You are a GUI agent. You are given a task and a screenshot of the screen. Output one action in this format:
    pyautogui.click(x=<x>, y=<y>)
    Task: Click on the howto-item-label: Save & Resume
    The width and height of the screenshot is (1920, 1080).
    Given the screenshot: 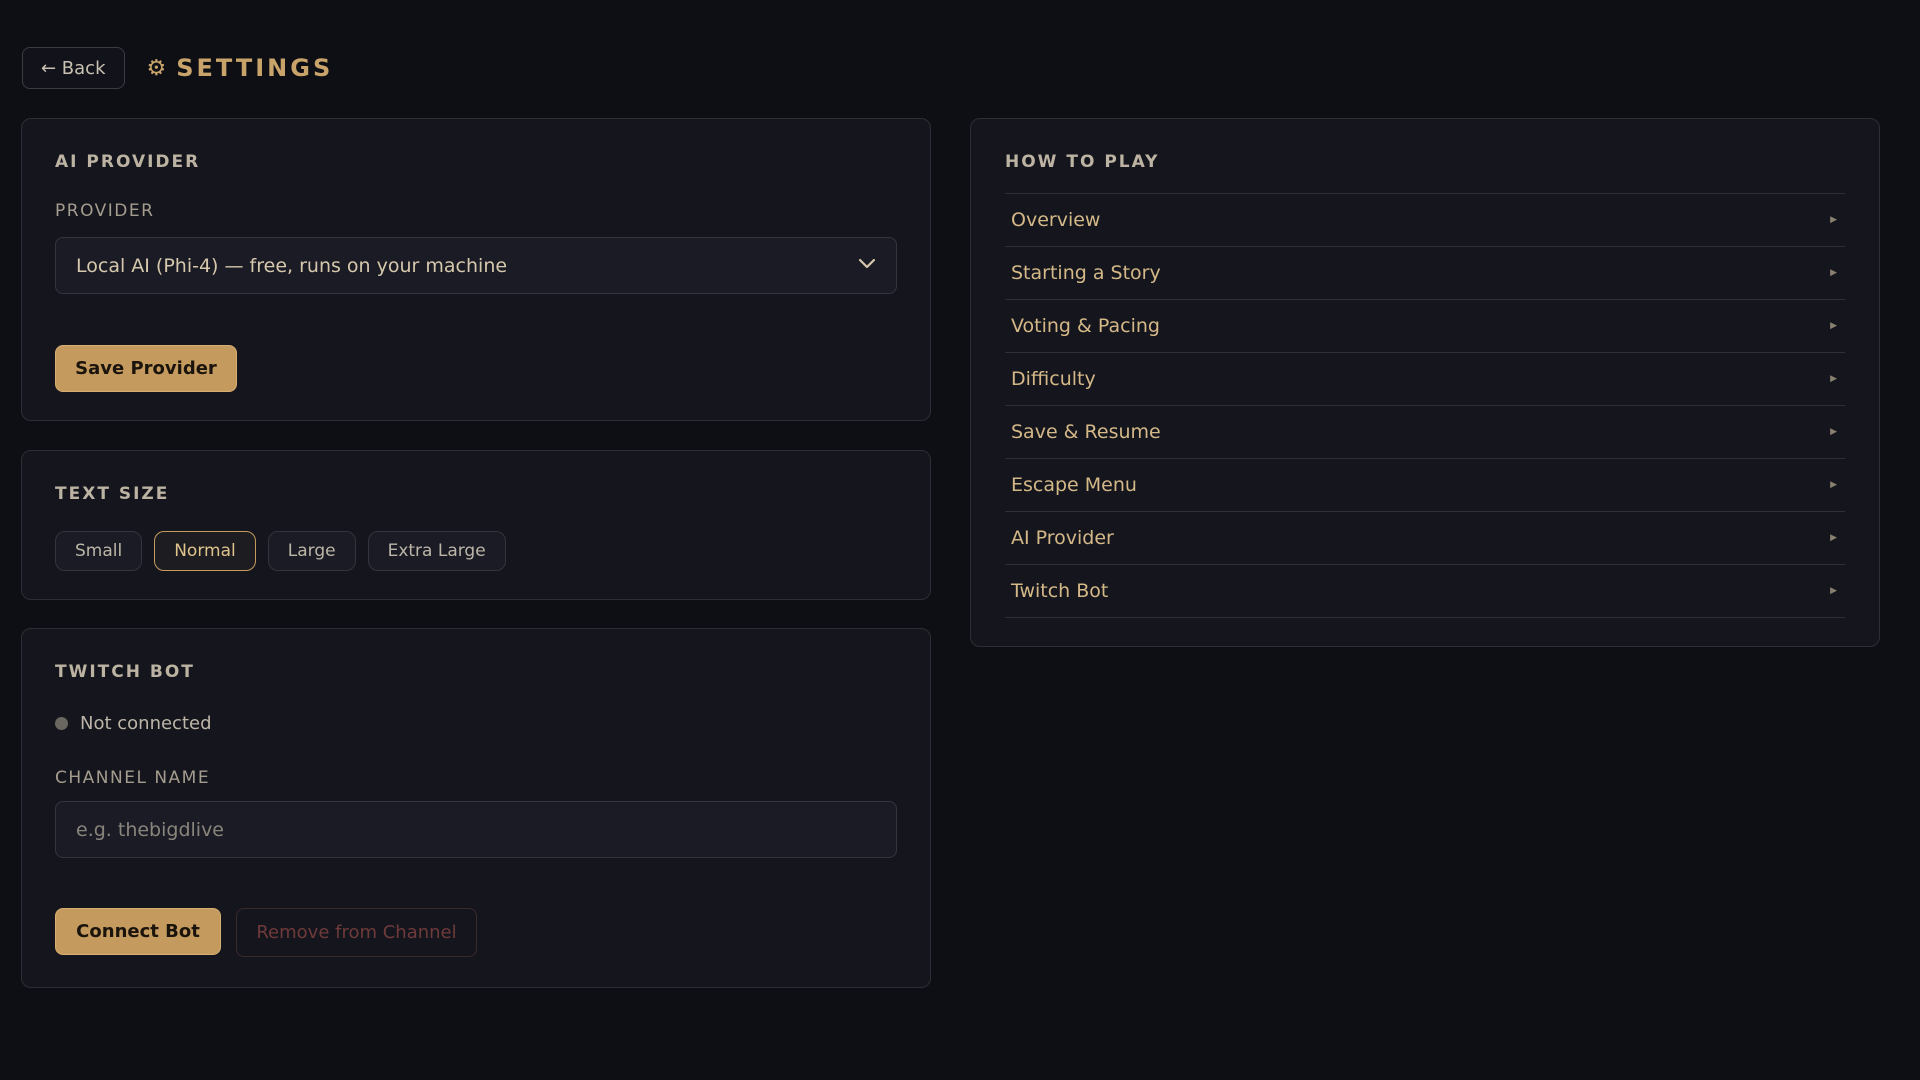 What is the action you would take?
    pyautogui.click(x=1086, y=432)
    